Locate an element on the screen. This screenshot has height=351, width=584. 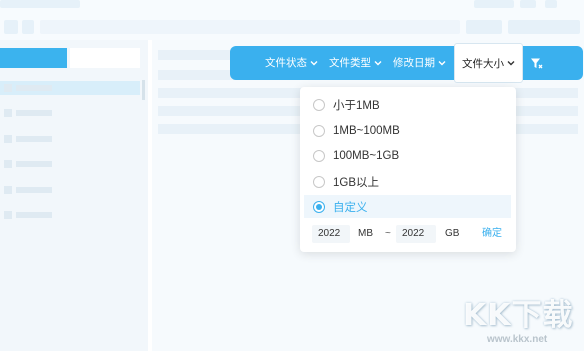
file-status-label: 文件状态 is located at coordinates (286, 63).